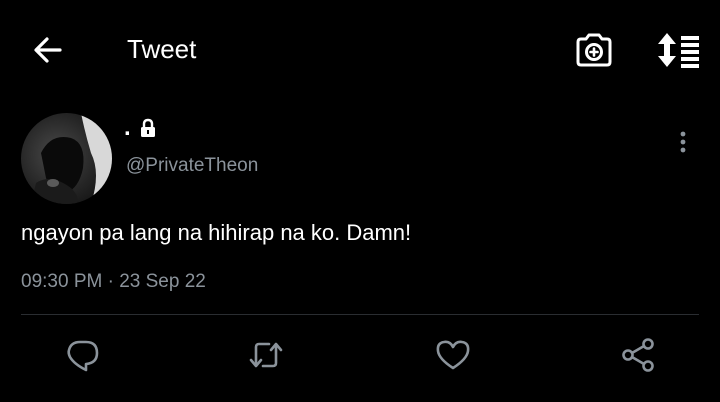 This screenshot has height=402, width=720. What do you see at coordinates (62, 281) in the screenshot?
I see `tweet-time: 09:30 PM` at bounding box center [62, 281].